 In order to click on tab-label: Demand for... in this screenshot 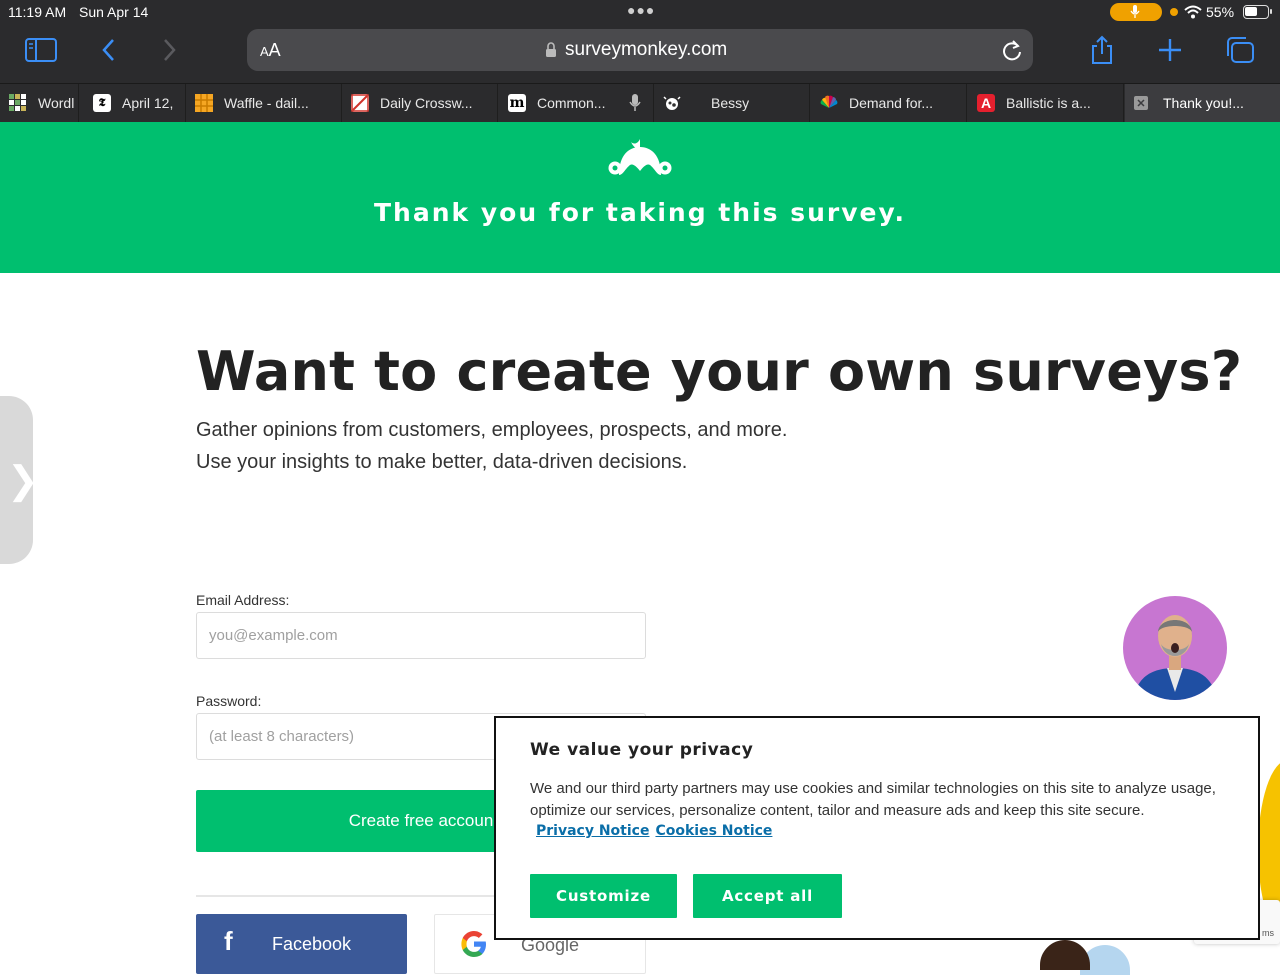, I will do `click(891, 103)`.